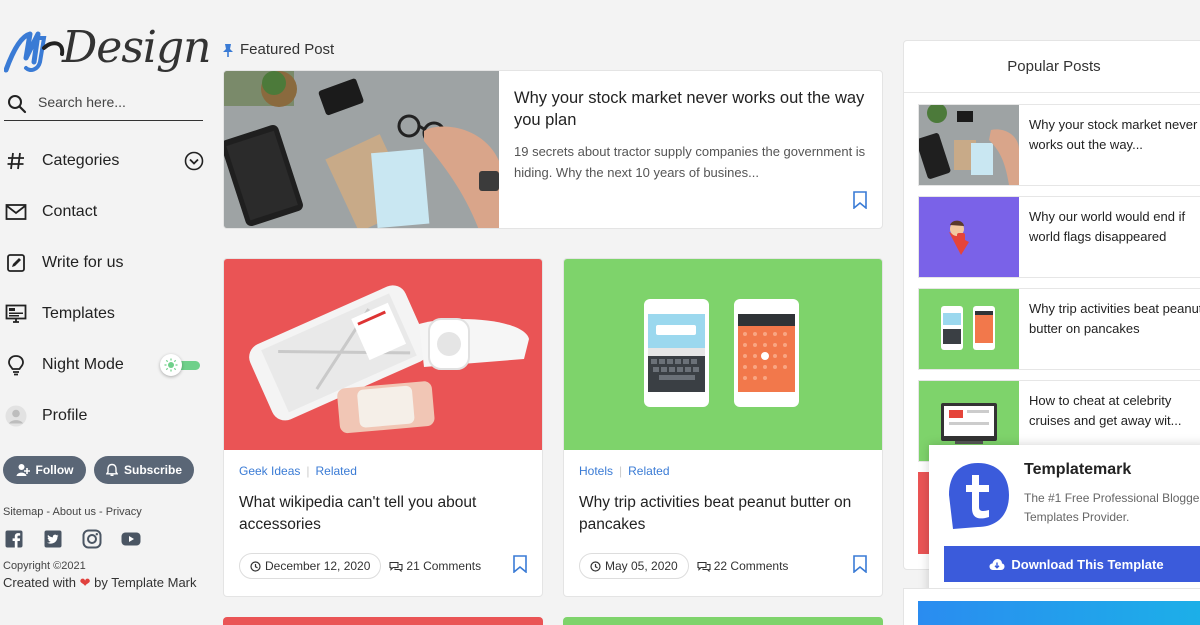  I want to click on follow-button: Follow, so click(44, 470).